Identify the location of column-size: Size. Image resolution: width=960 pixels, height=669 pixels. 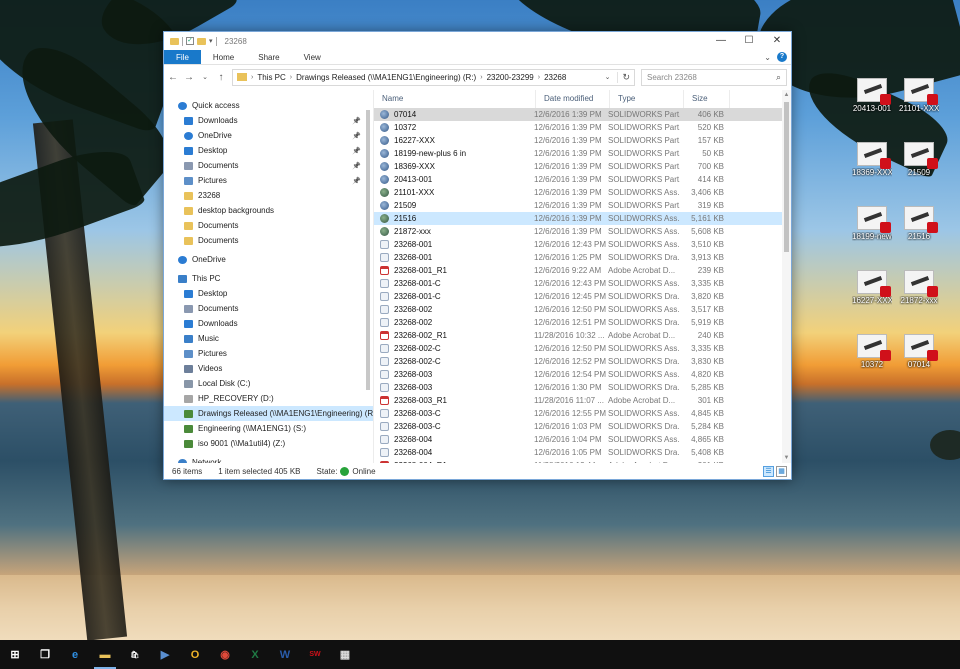
(707, 99).